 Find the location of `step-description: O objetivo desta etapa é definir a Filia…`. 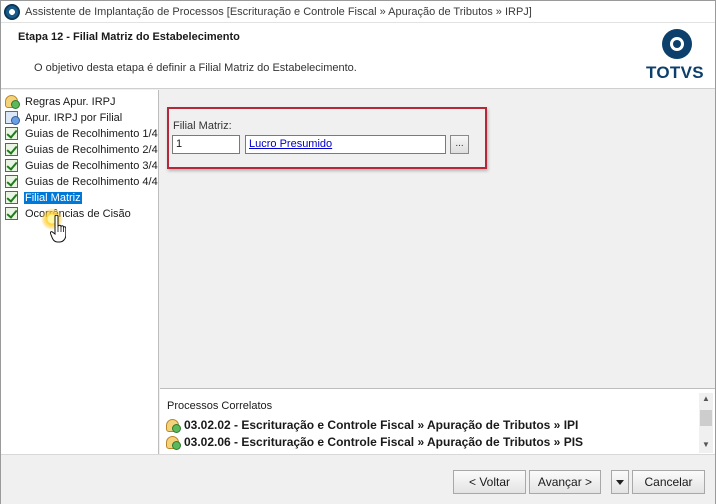

step-description: O objetivo desta etapa é definir a Filia… is located at coordinates (195, 68).